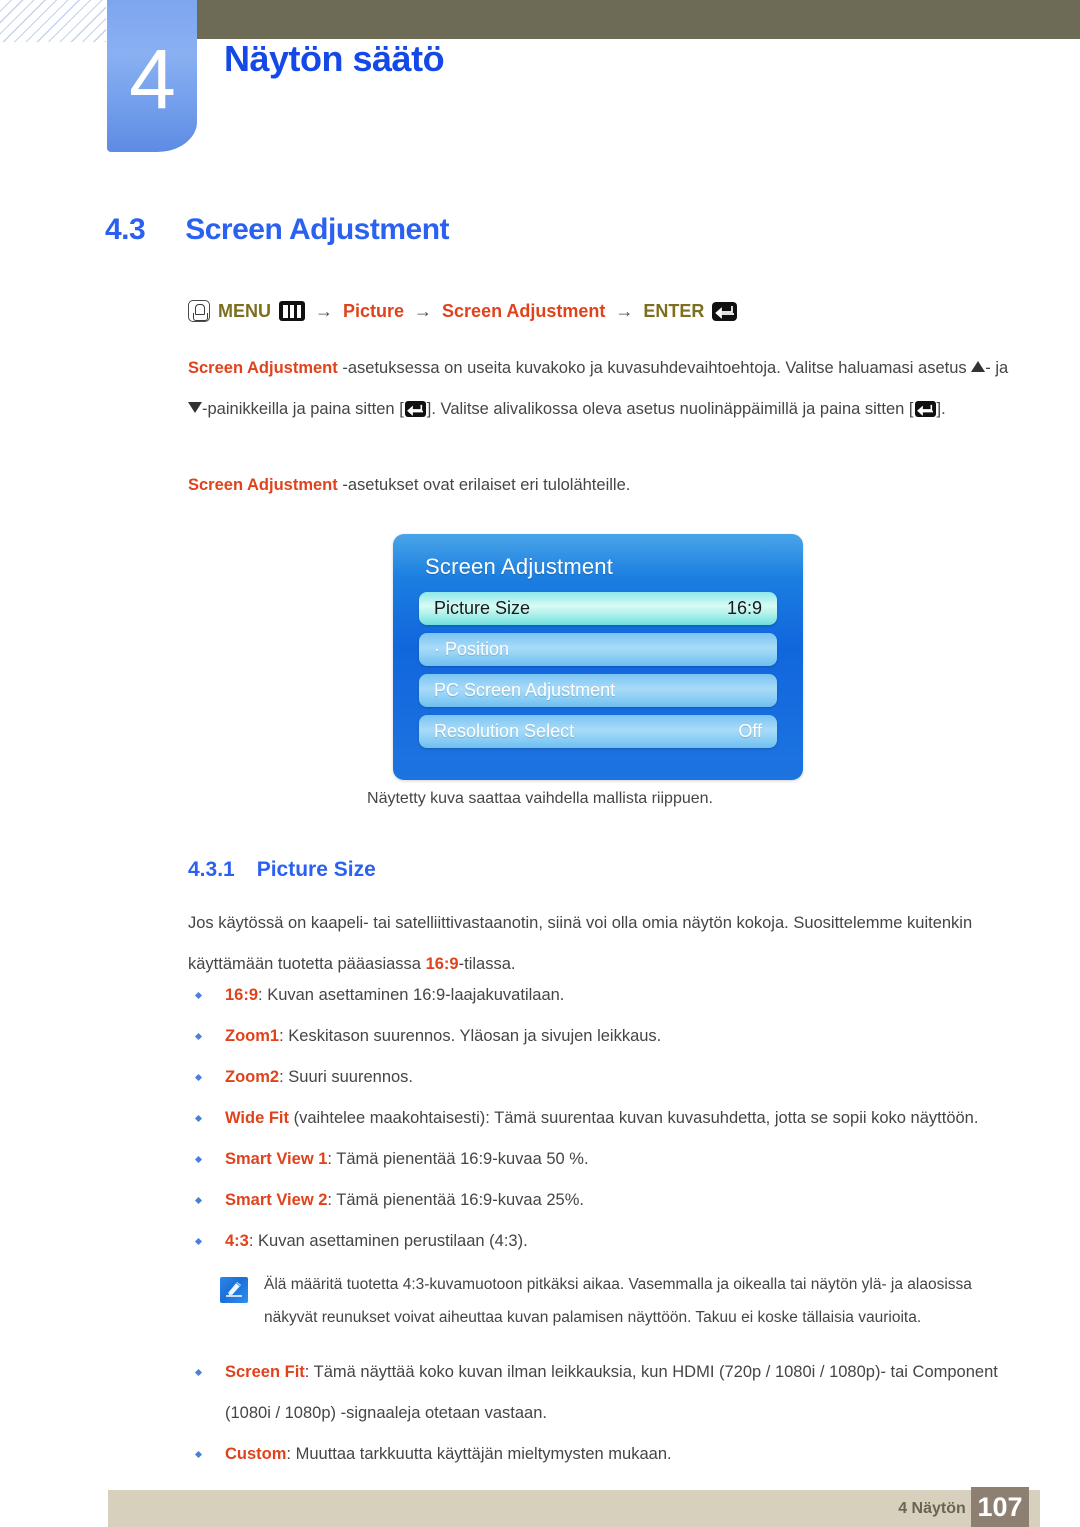 The height and width of the screenshot is (1527, 1080). What do you see at coordinates (252, 1077) in the screenshot?
I see `option-term: Zoom2` at bounding box center [252, 1077].